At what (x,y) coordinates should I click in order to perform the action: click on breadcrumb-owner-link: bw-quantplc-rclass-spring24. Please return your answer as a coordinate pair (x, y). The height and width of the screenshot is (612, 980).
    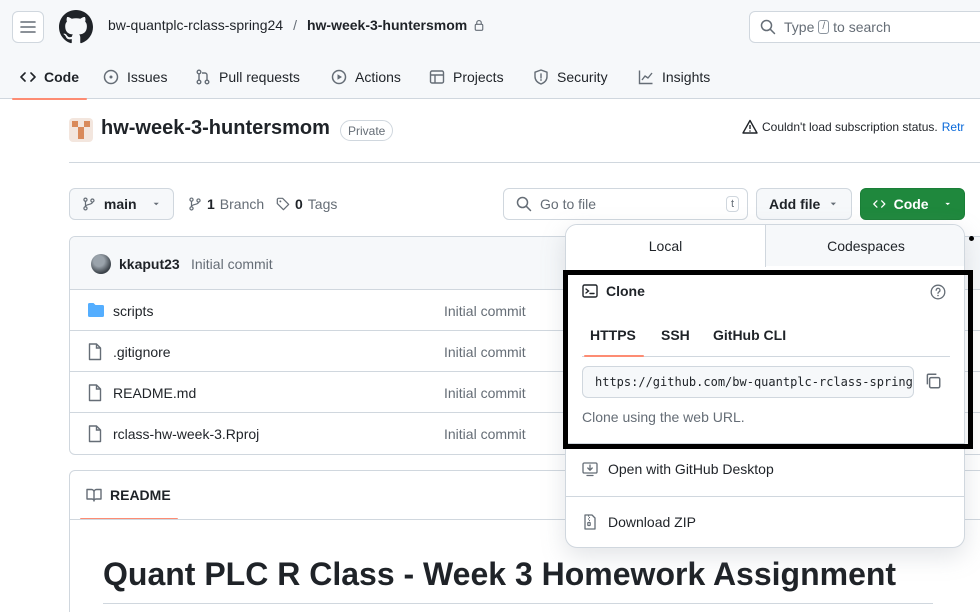
    Looking at the image, I should click on (195, 25).